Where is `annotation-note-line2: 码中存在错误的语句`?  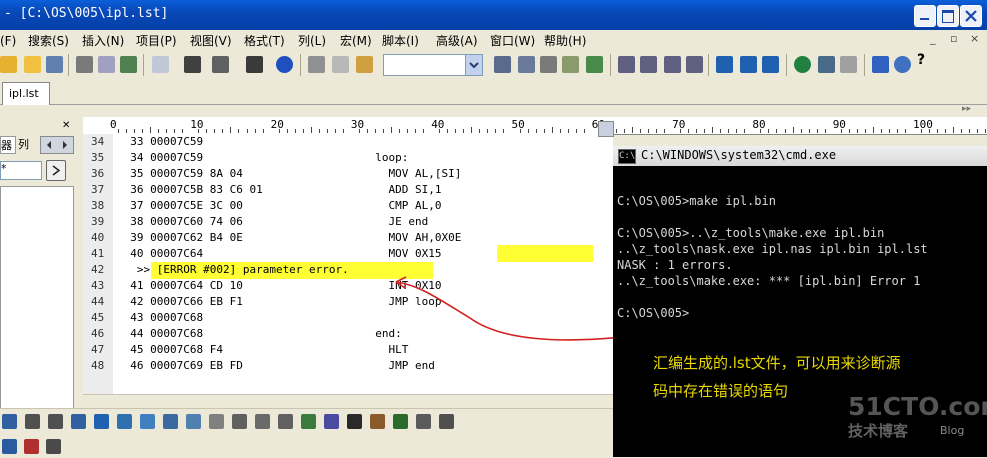 annotation-note-line2: 码中存在错误的语句 is located at coordinates (721, 391).